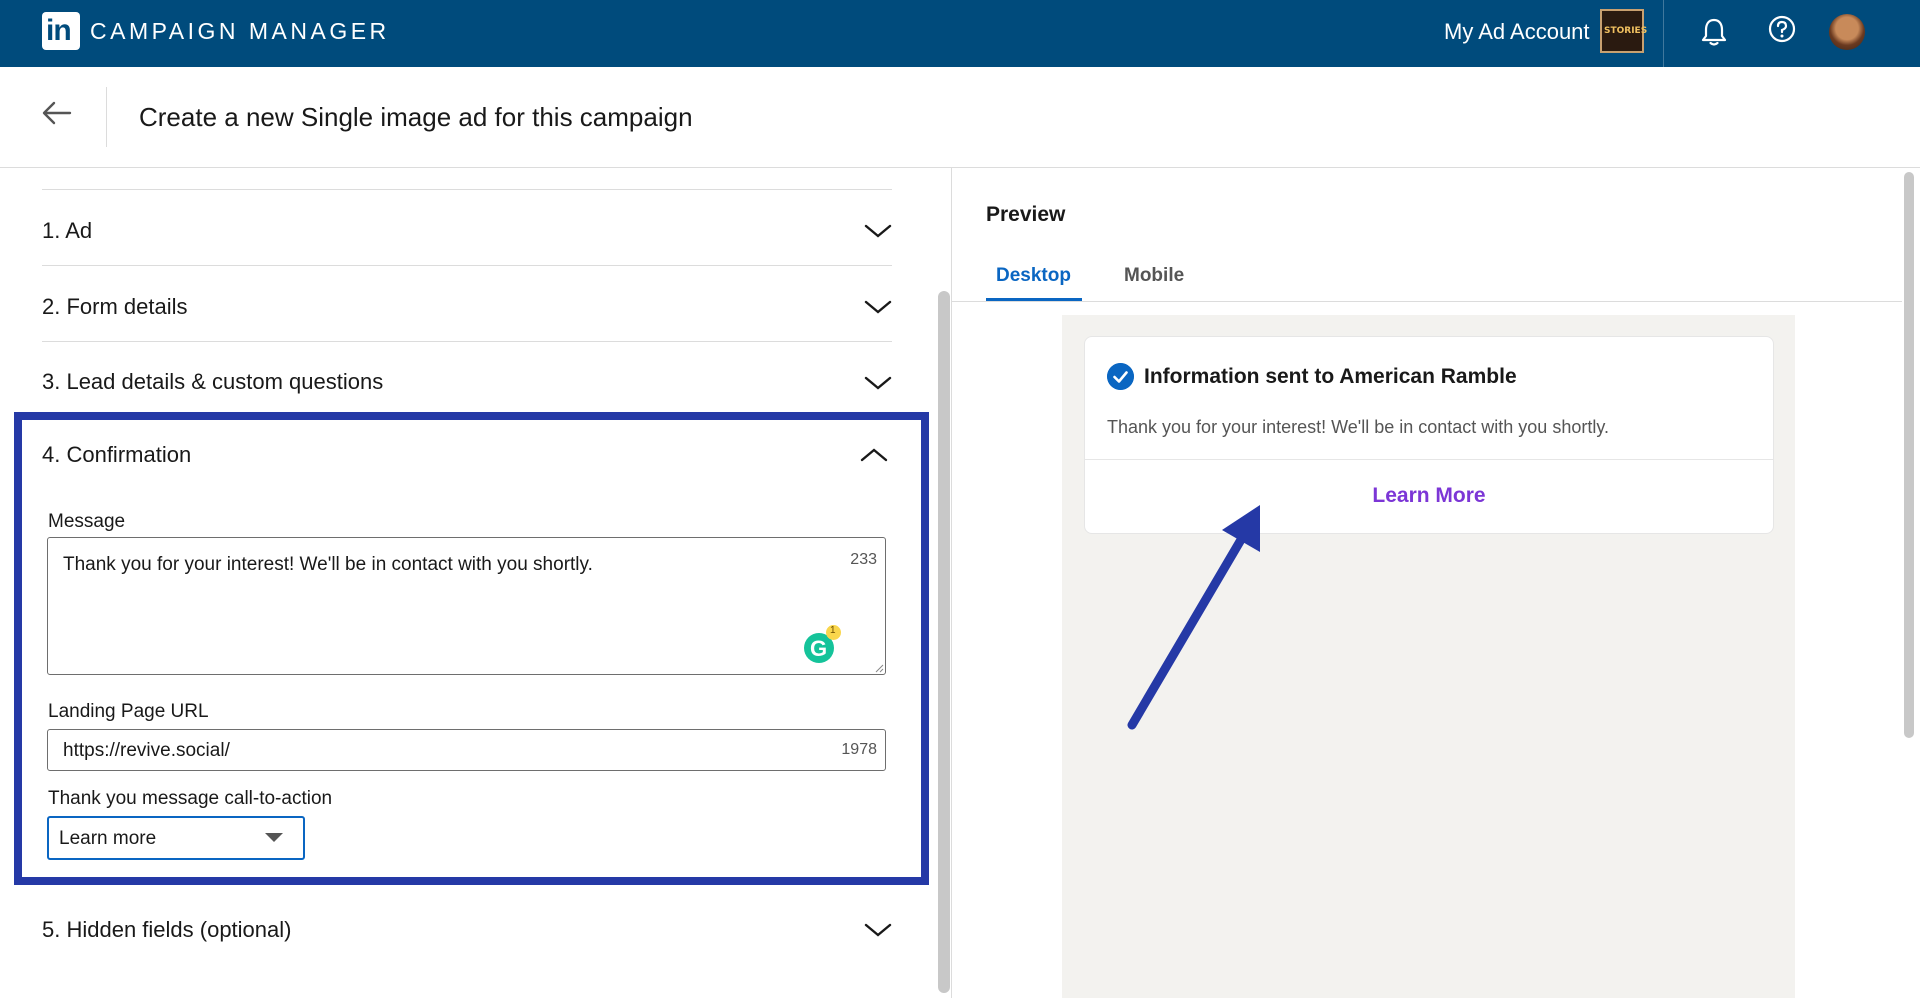 The image size is (1920, 998). What do you see at coordinates (1427, 301) in the screenshot?
I see `tabs-divider` at bounding box center [1427, 301].